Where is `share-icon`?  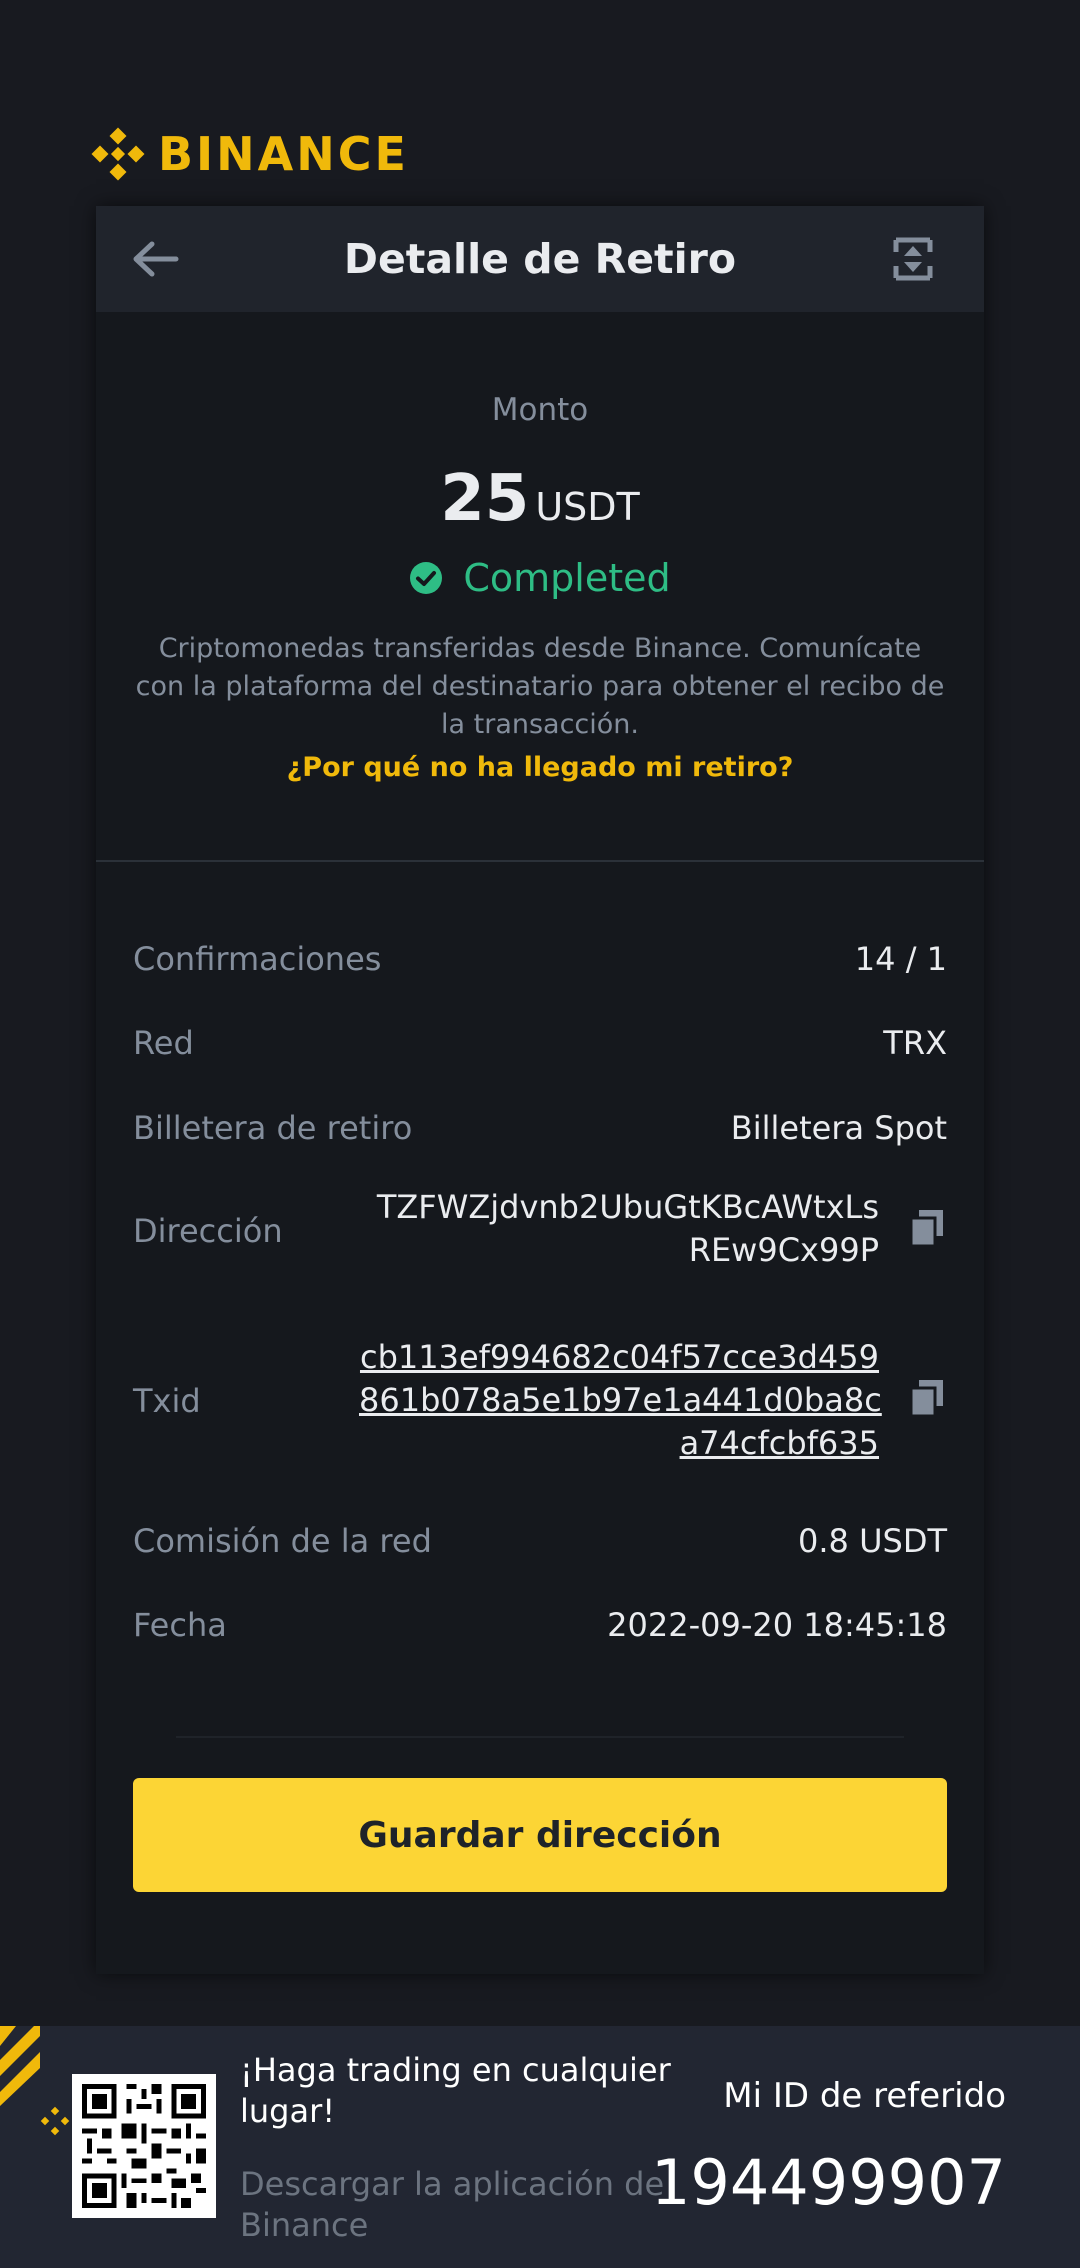
share-icon is located at coordinates (913, 259).